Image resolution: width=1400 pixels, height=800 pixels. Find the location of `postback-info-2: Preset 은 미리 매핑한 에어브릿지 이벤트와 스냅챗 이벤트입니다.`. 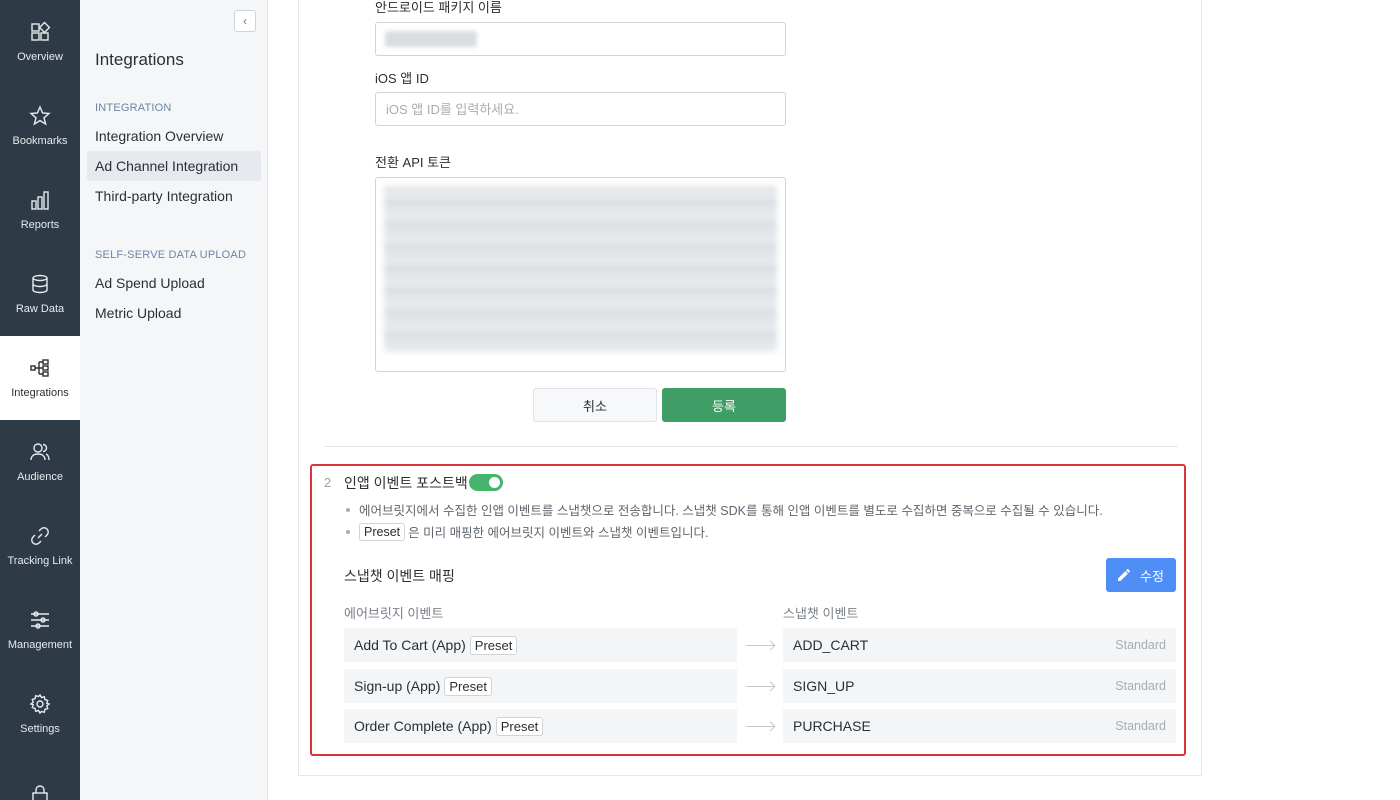

postback-info-2: Preset 은 미리 매핑한 에어브릿지 이벤트와 스냅챗 이벤트입니다. is located at coordinates (527, 531).